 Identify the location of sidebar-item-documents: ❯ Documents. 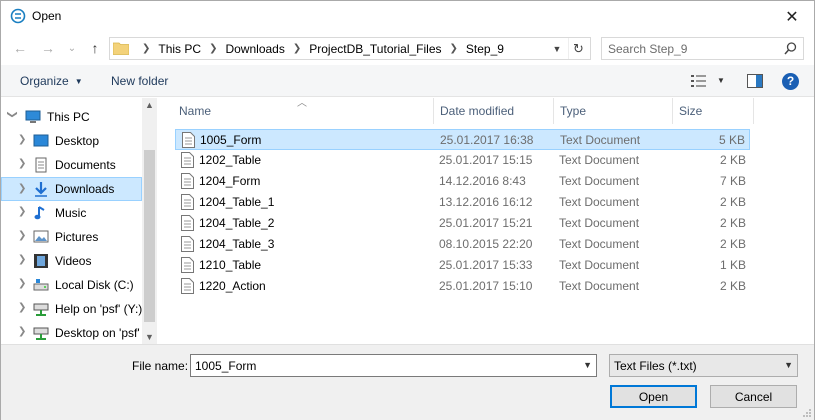
(71, 165).